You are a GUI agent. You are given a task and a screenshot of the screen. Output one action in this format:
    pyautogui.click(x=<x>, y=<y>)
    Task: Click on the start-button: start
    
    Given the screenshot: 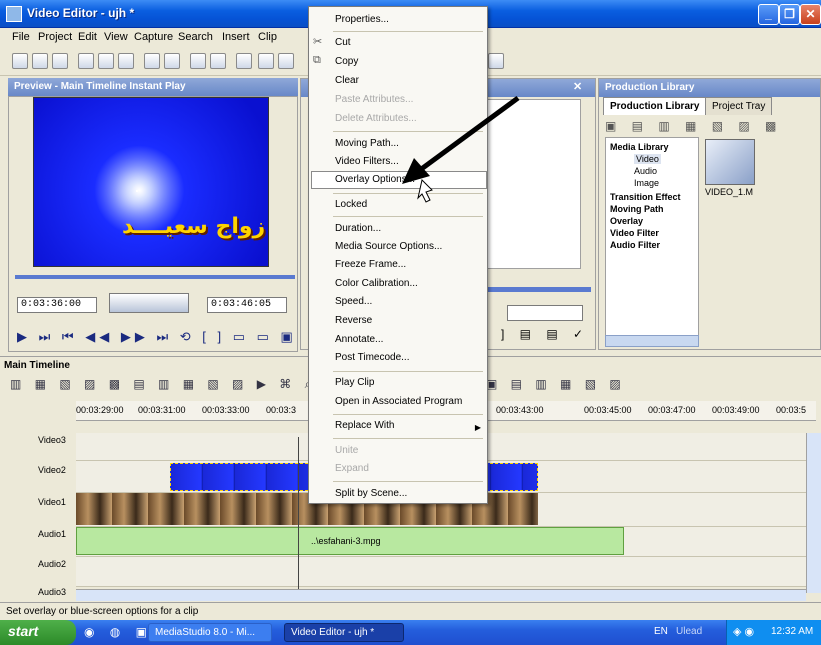 What is the action you would take?
    pyautogui.click(x=38, y=632)
    